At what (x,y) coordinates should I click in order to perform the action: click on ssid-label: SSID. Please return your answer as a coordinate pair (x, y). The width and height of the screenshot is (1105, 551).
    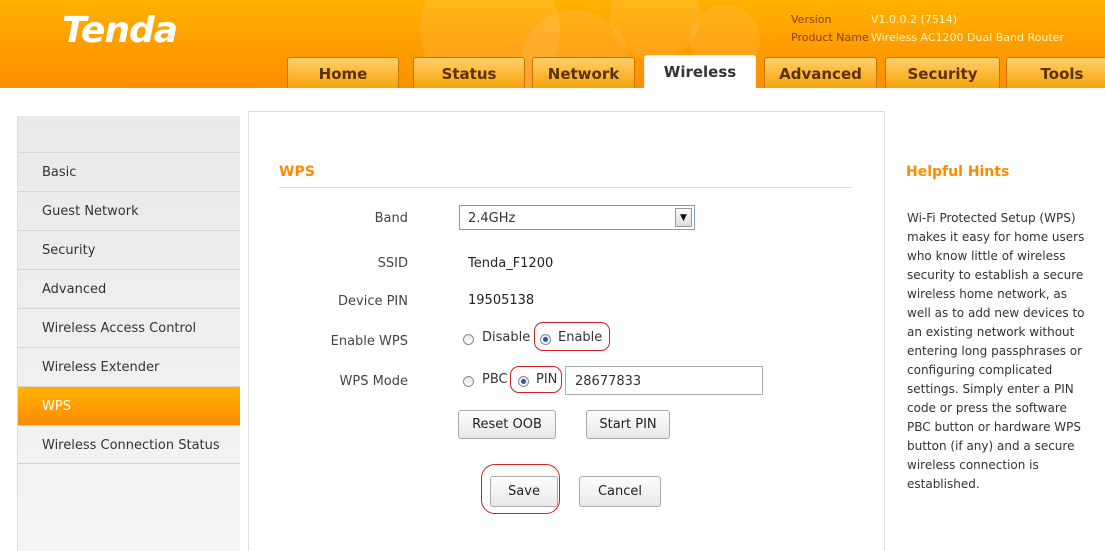
    Looking at the image, I should click on (392, 263).